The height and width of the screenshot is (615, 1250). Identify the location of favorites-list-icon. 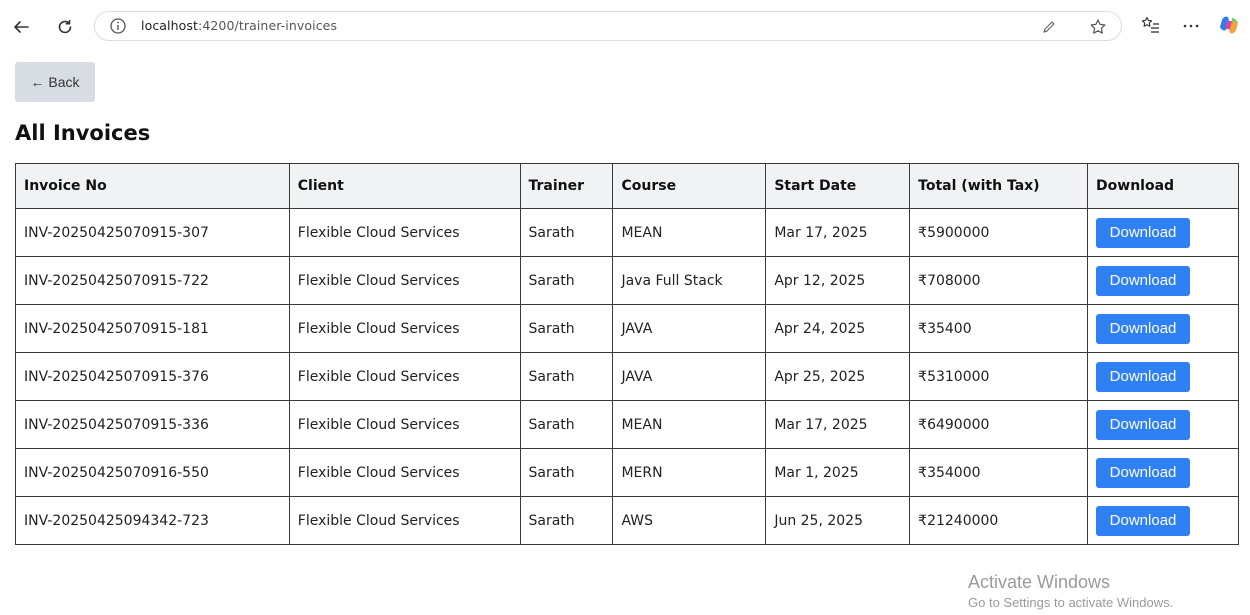
(1151, 25).